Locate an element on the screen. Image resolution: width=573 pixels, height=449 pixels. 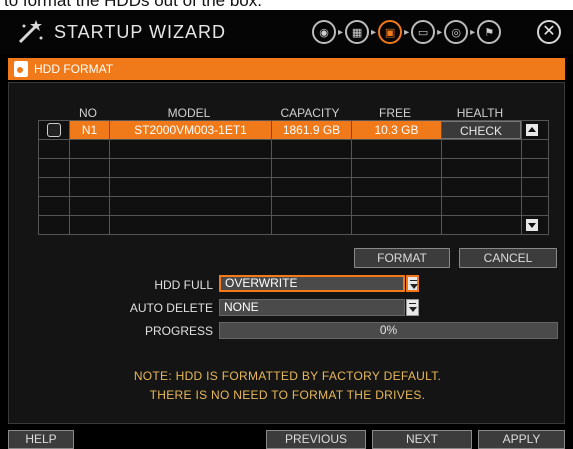
hdd-icon: ▣ is located at coordinates (390, 32).